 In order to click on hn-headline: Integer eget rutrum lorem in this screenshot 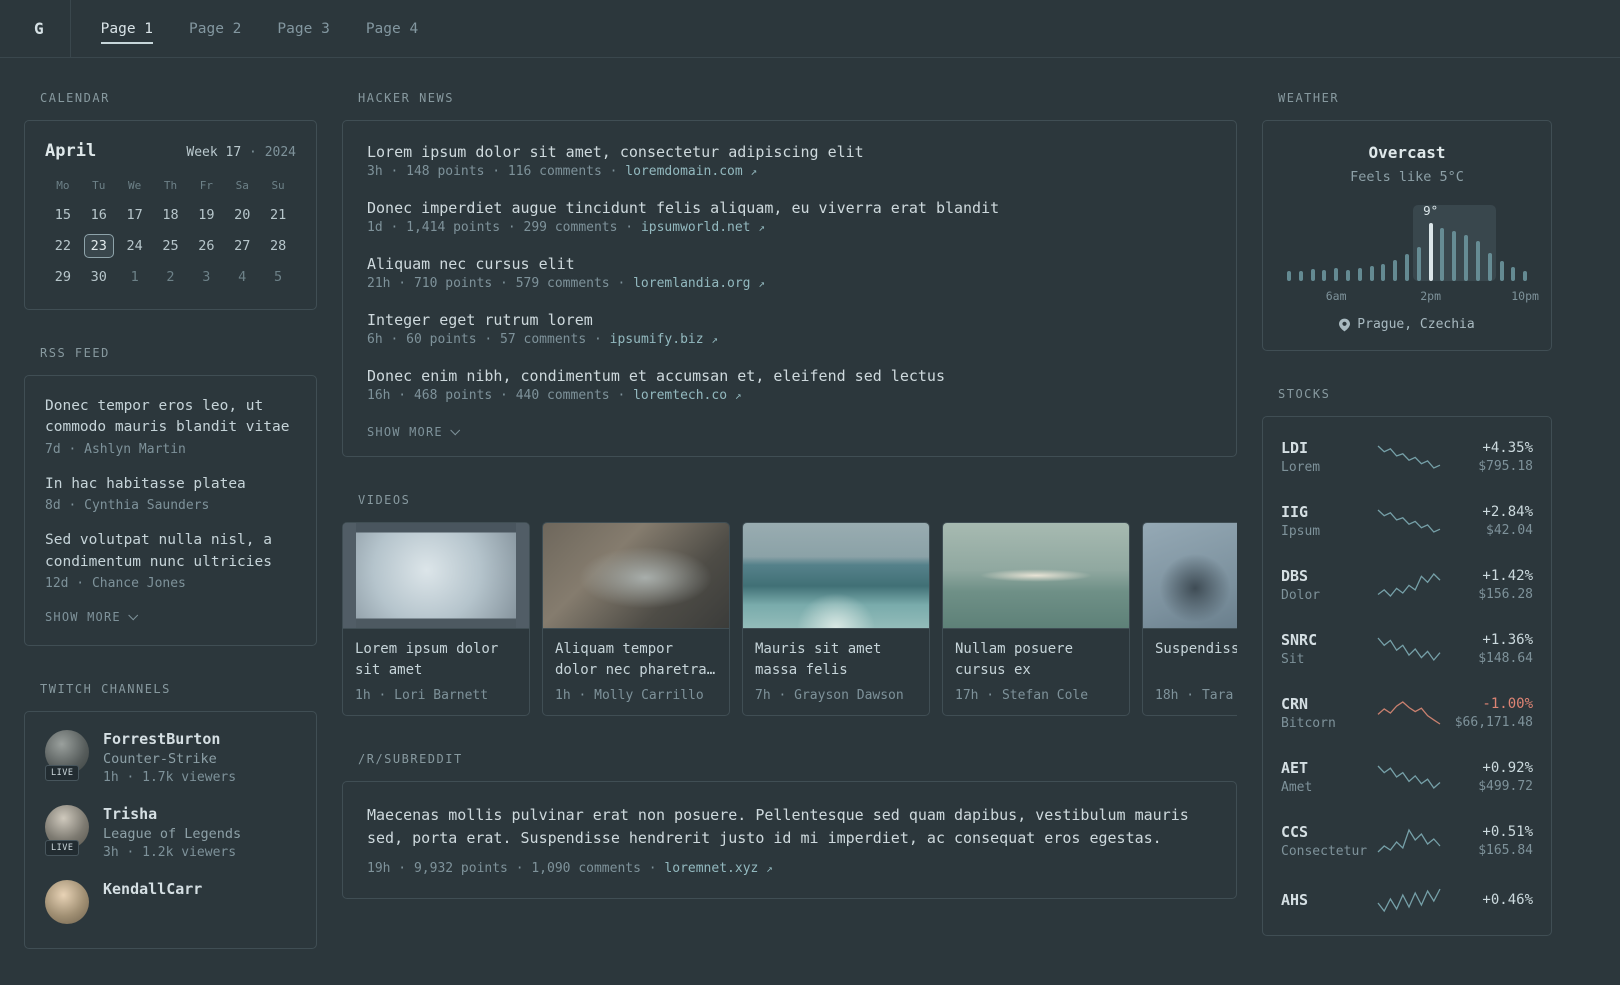, I will do `click(789, 320)`.